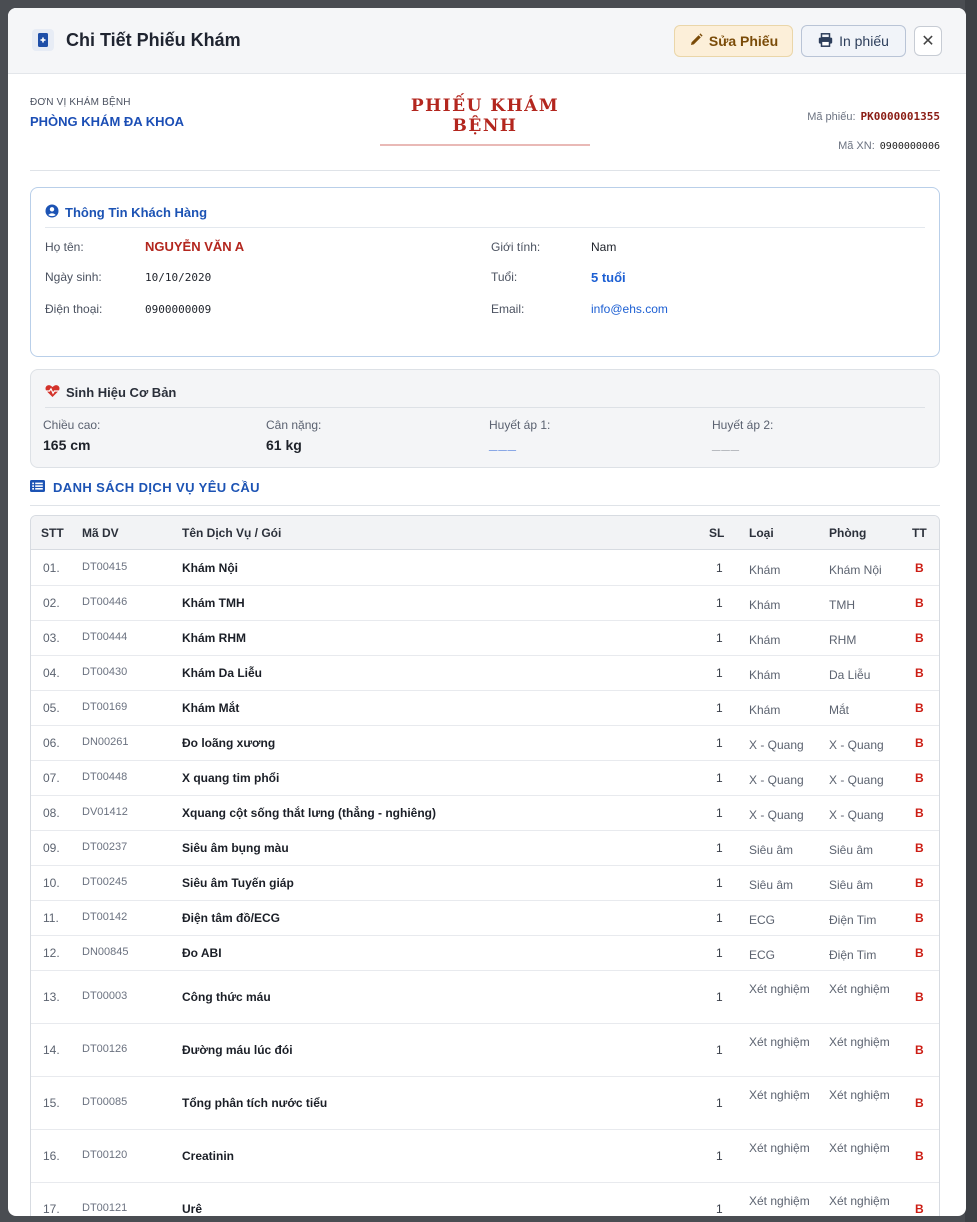  I want to click on row-service-name: Đo ABI, so click(202, 952).